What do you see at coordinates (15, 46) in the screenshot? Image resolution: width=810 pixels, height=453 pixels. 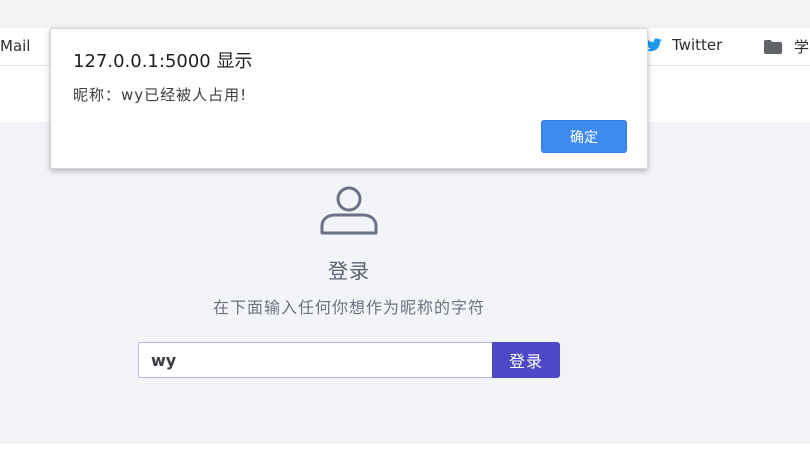 I see `bookmark-mail: Mail` at bounding box center [15, 46].